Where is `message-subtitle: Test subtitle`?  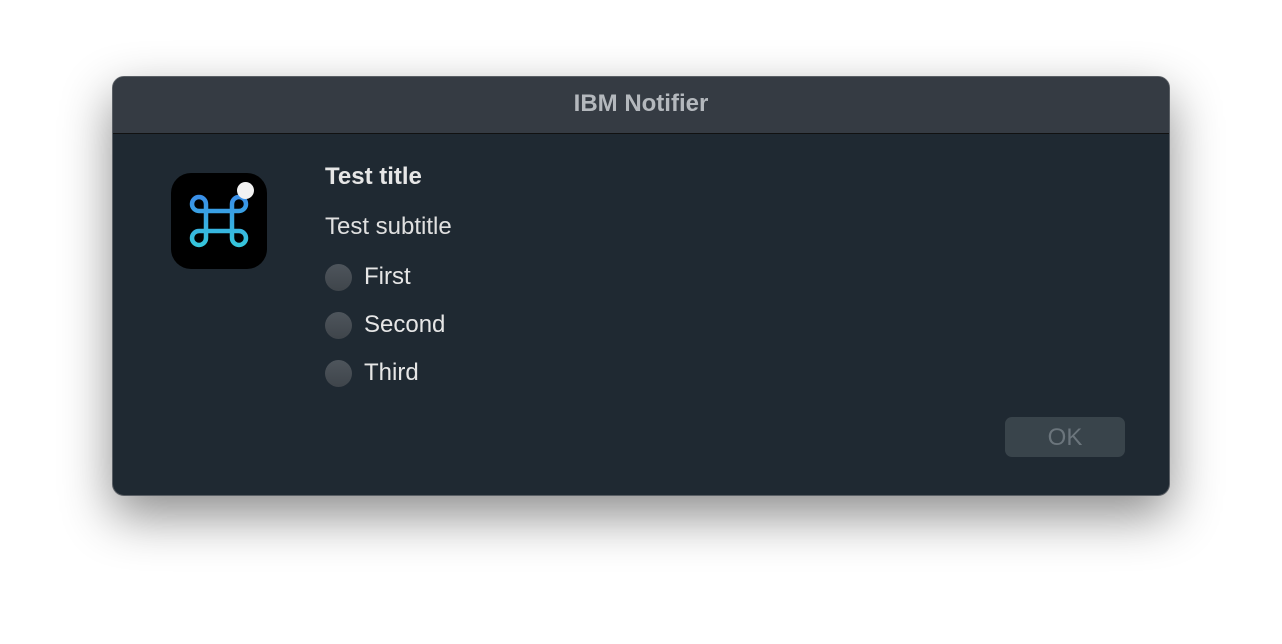
message-subtitle: Test subtitle is located at coordinates (388, 226).